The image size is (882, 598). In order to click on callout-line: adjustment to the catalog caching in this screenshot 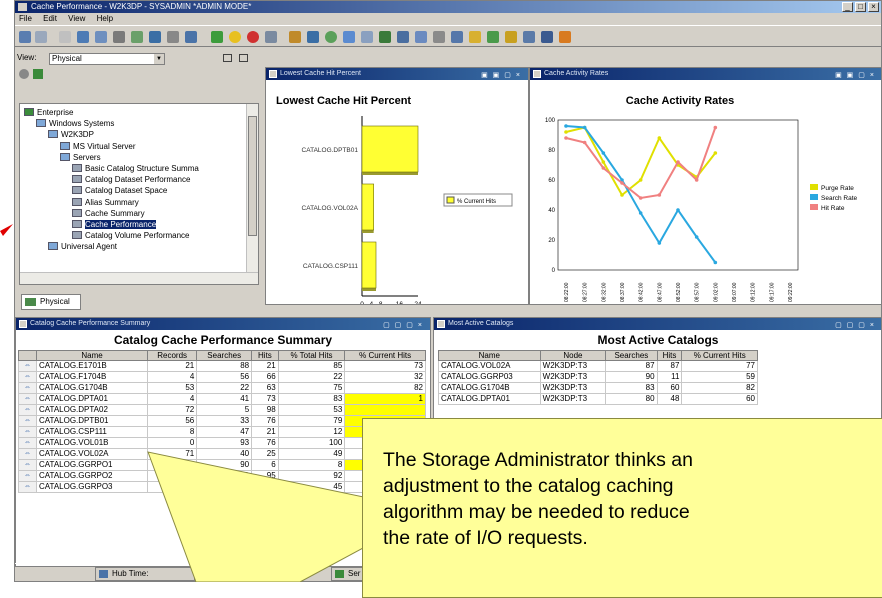, I will do `click(528, 486)`.